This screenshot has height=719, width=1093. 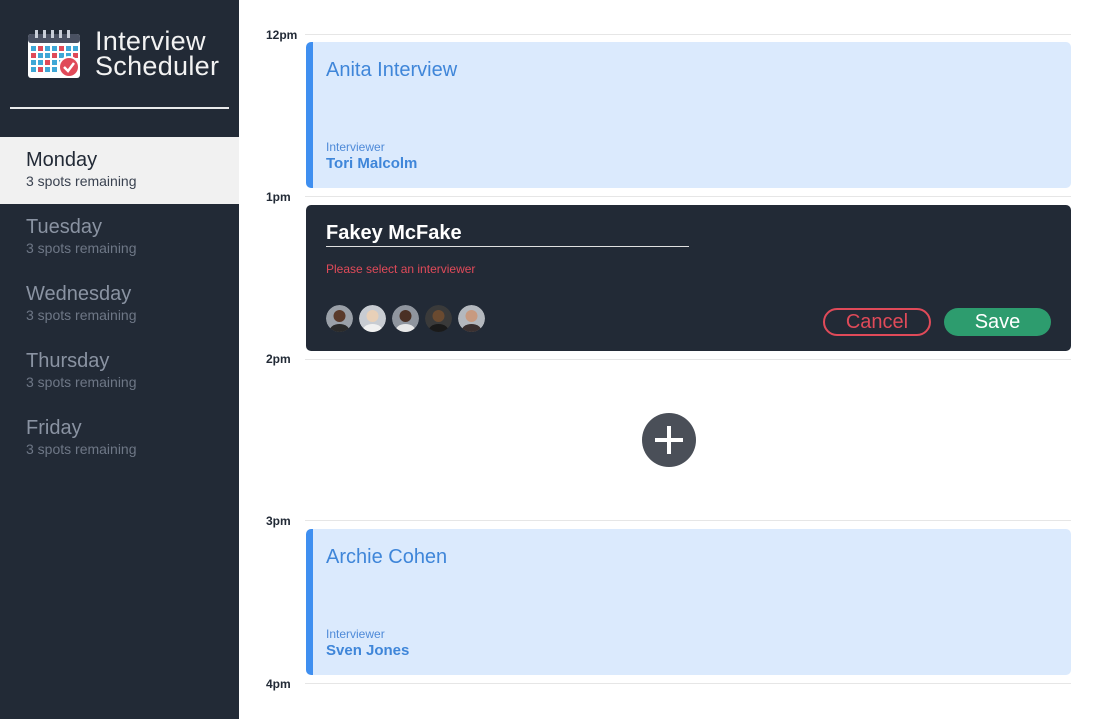 I want to click on day-item-monday: Monday 3 spots remaining, so click(x=119, y=170).